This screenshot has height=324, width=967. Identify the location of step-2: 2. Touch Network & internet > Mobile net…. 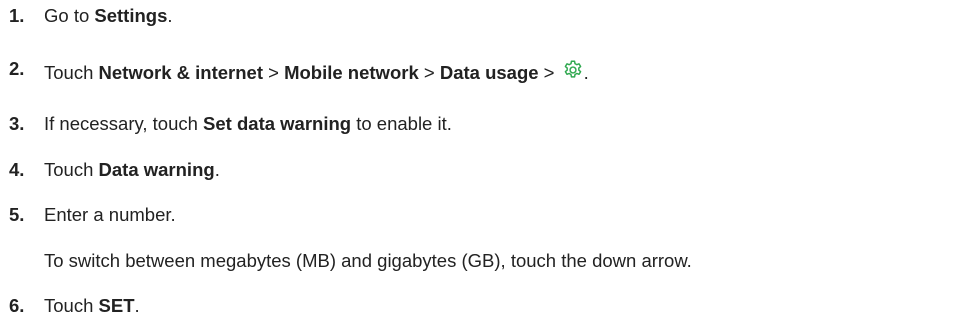
(299, 71).